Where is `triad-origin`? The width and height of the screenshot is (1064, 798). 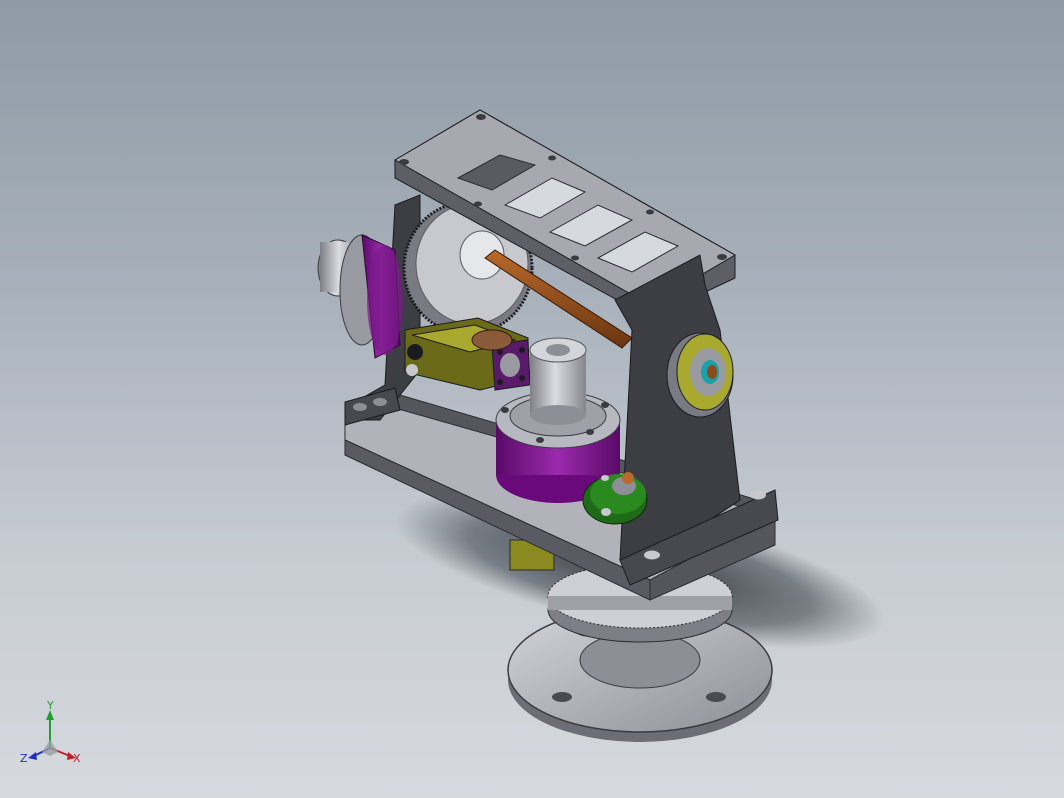 triad-origin is located at coordinates (50, 748).